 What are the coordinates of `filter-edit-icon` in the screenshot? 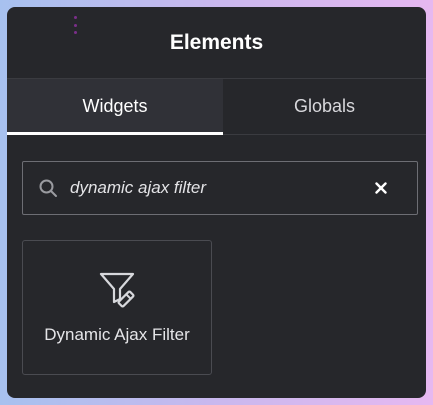 It's located at (117, 290).